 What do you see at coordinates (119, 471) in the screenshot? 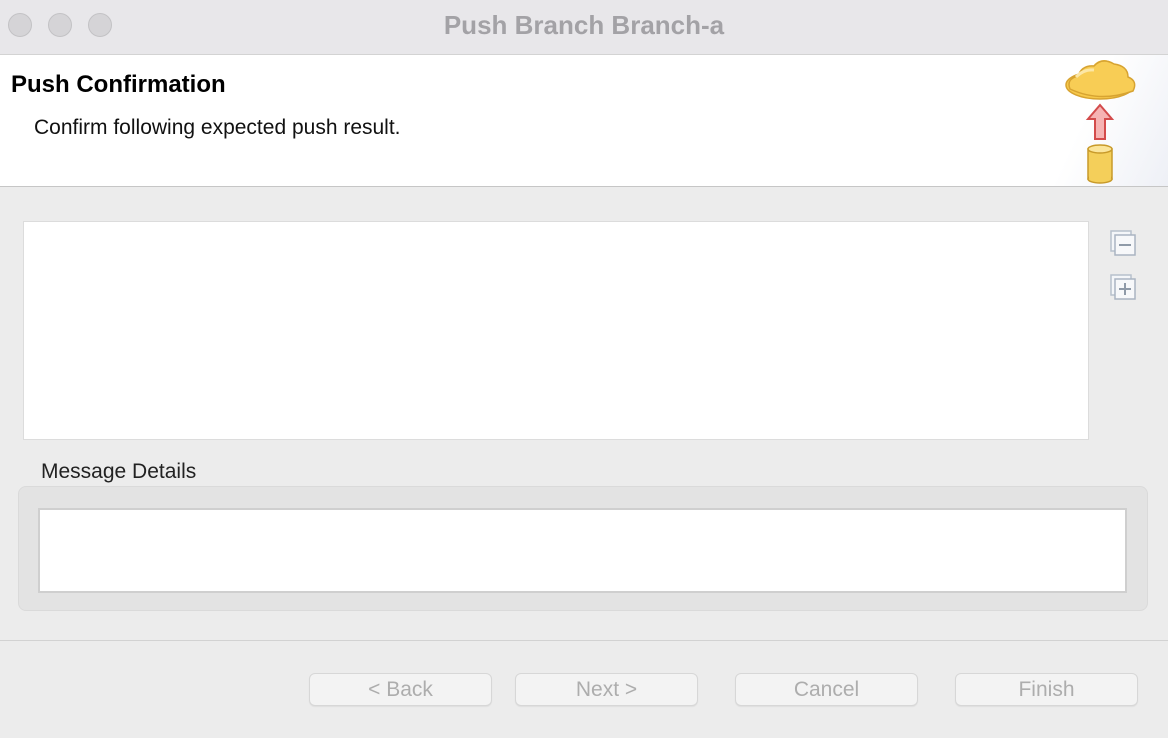
I see `message-details-label: Message Details` at bounding box center [119, 471].